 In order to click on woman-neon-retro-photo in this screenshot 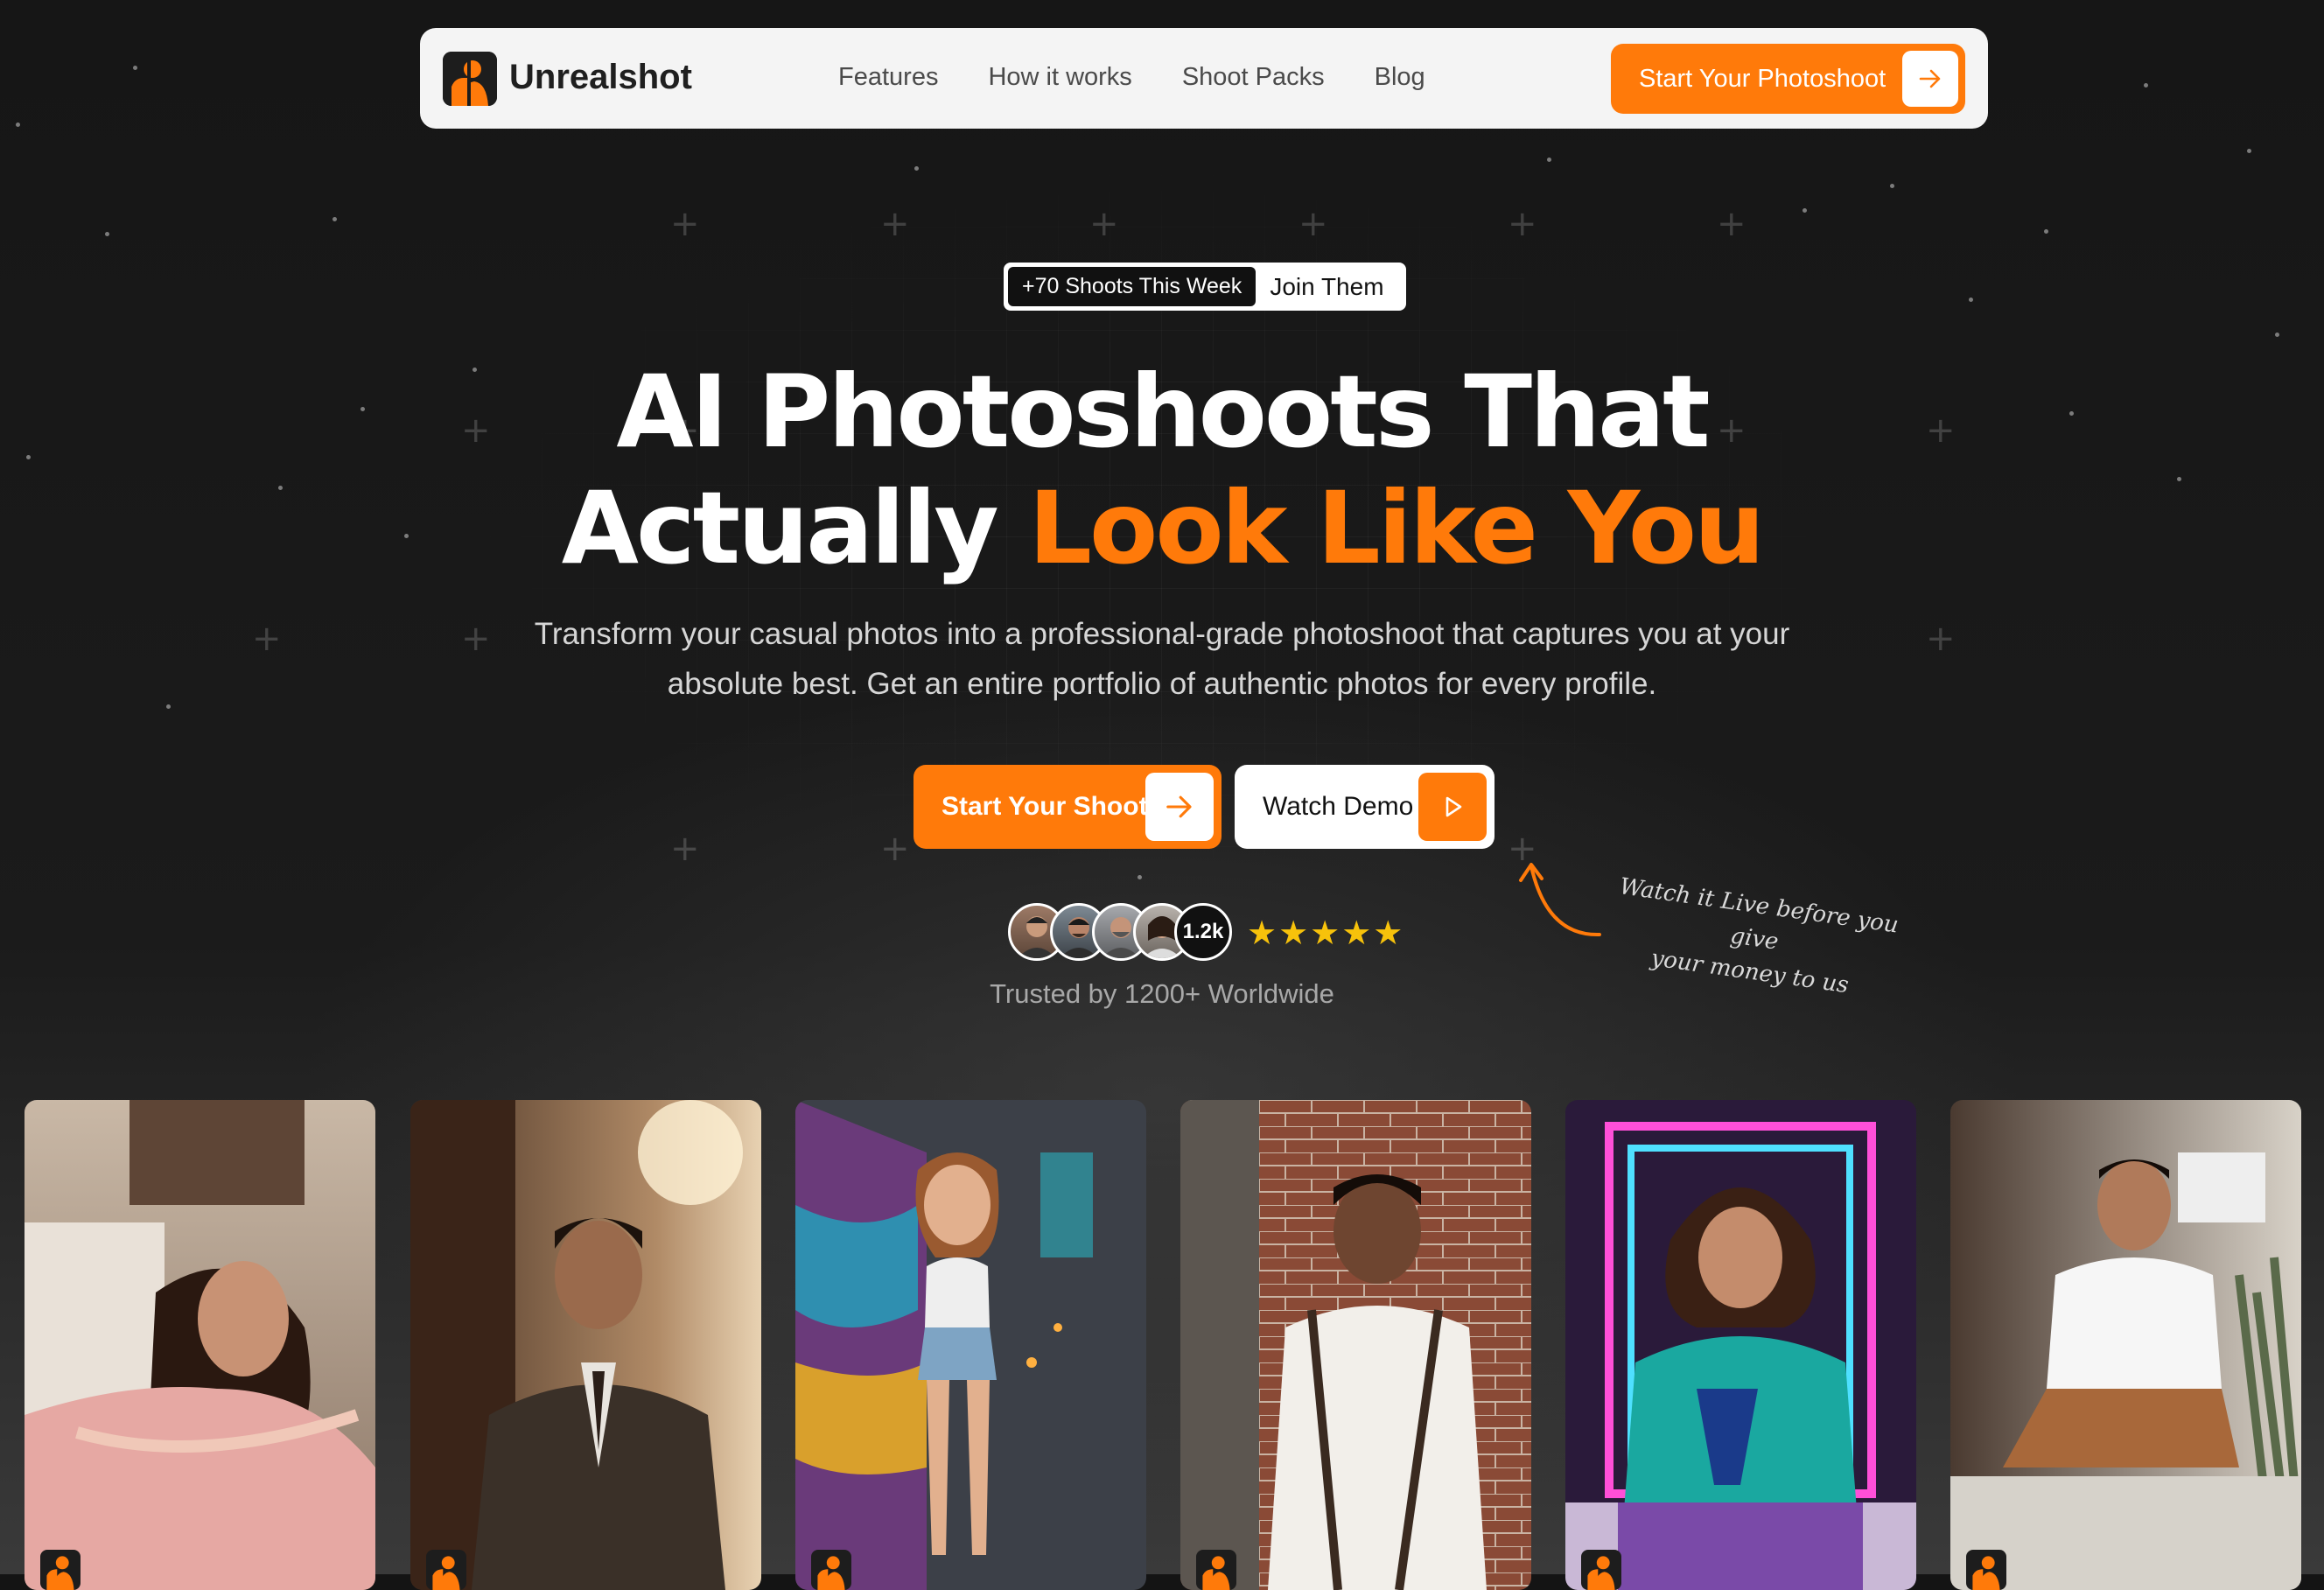, I will do `click(1740, 1345)`.